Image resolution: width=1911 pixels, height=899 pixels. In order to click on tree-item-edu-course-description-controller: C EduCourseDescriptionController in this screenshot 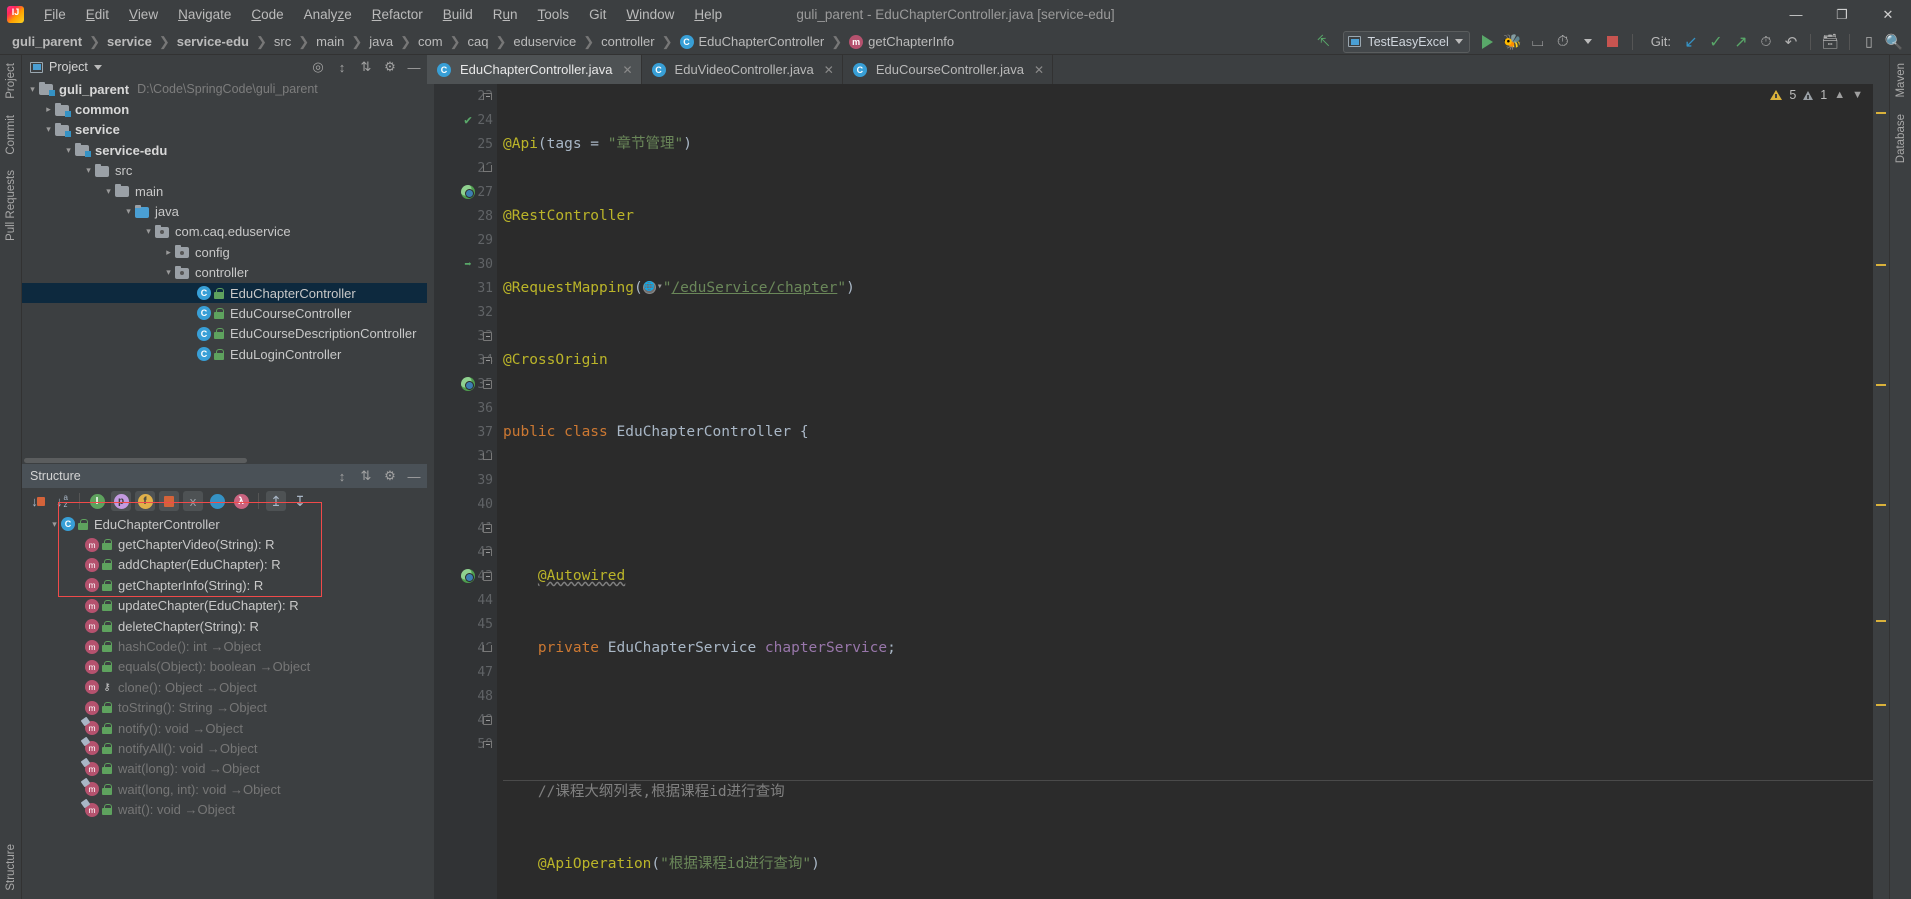, I will do `click(224, 334)`.